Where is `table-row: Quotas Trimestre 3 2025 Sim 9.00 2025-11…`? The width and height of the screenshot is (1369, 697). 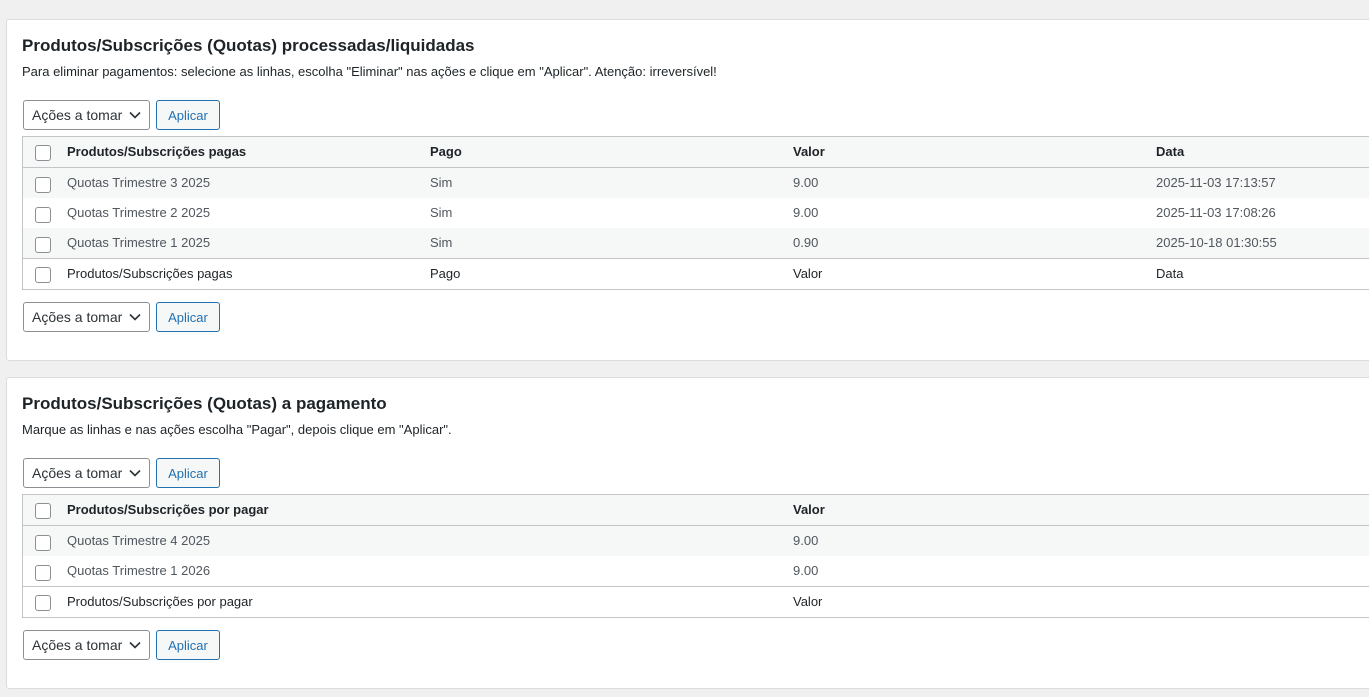 table-row: Quotas Trimestre 3 2025 Sim 9.00 2025-11… is located at coordinates (696, 183).